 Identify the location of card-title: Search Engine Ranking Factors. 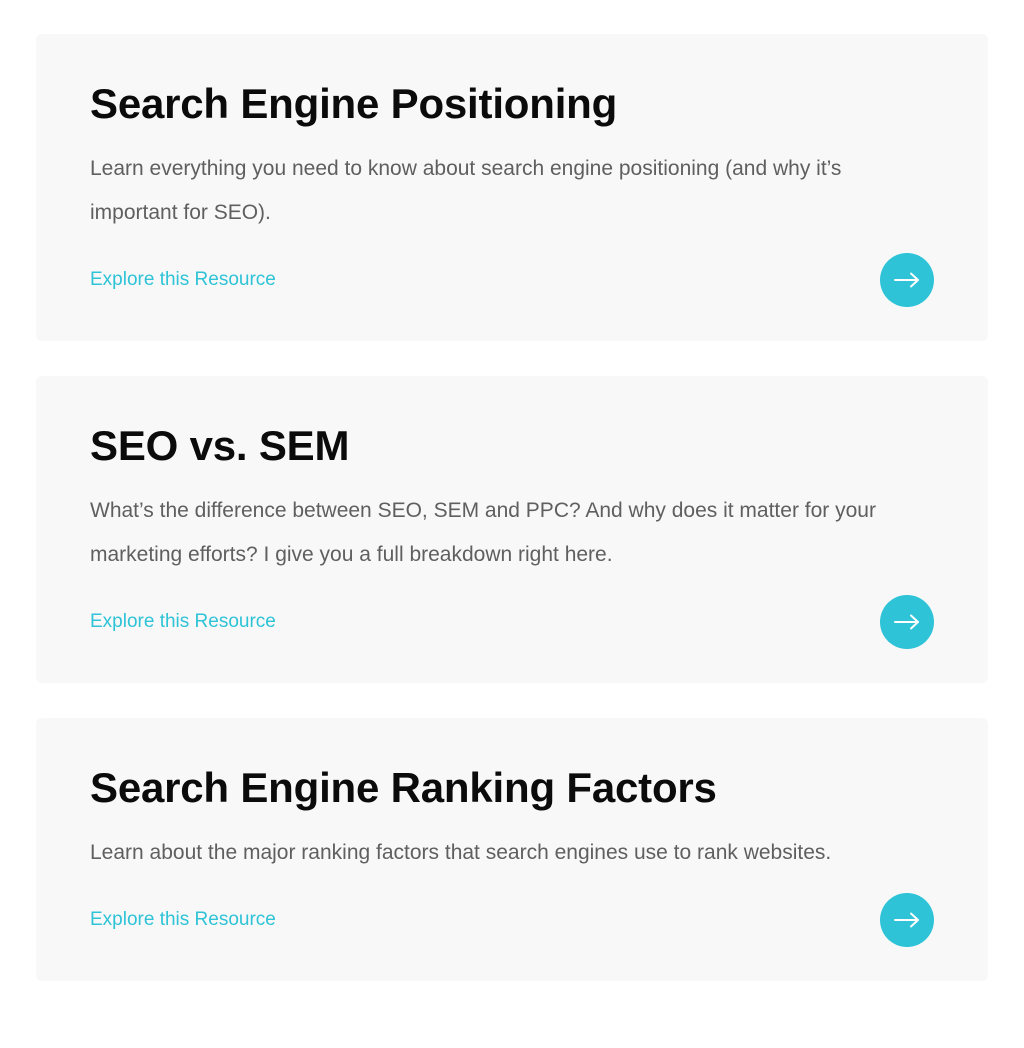
(403, 787).